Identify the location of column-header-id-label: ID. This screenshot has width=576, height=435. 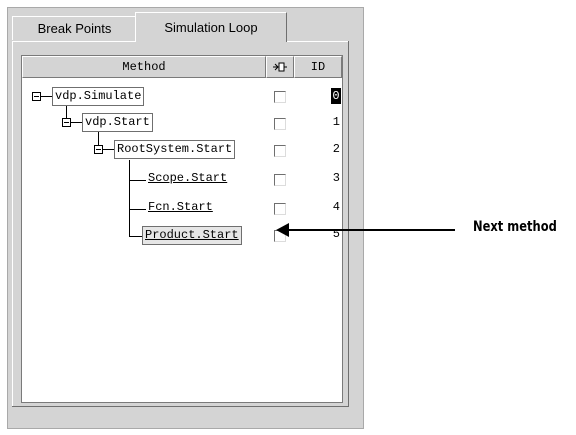
(318, 67).